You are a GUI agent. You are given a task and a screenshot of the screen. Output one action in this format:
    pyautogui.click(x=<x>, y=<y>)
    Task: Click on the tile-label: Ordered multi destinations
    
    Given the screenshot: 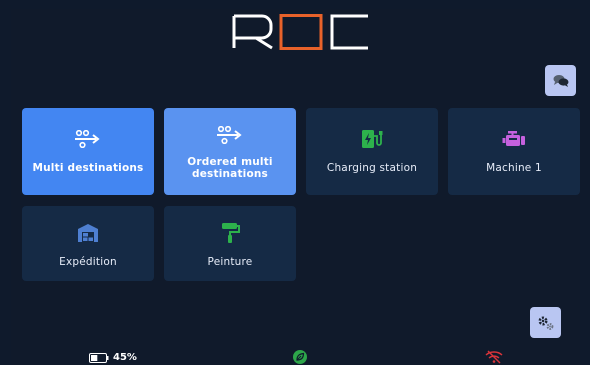 What is the action you would take?
    pyautogui.click(x=230, y=168)
    